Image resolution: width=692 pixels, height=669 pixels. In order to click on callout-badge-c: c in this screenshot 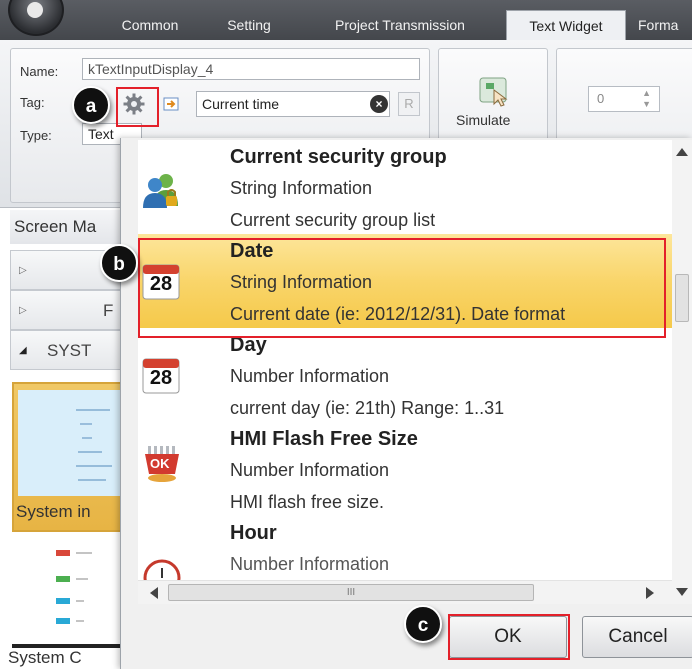, I will do `click(423, 624)`.